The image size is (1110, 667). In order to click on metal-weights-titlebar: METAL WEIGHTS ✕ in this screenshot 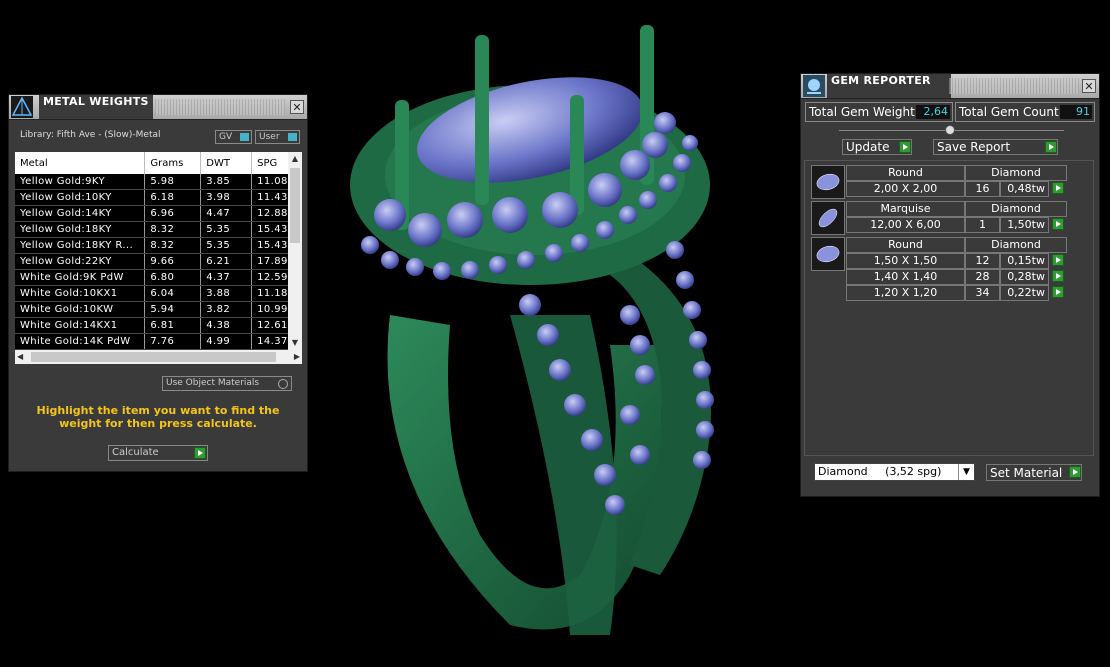, I will do `click(158, 107)`.